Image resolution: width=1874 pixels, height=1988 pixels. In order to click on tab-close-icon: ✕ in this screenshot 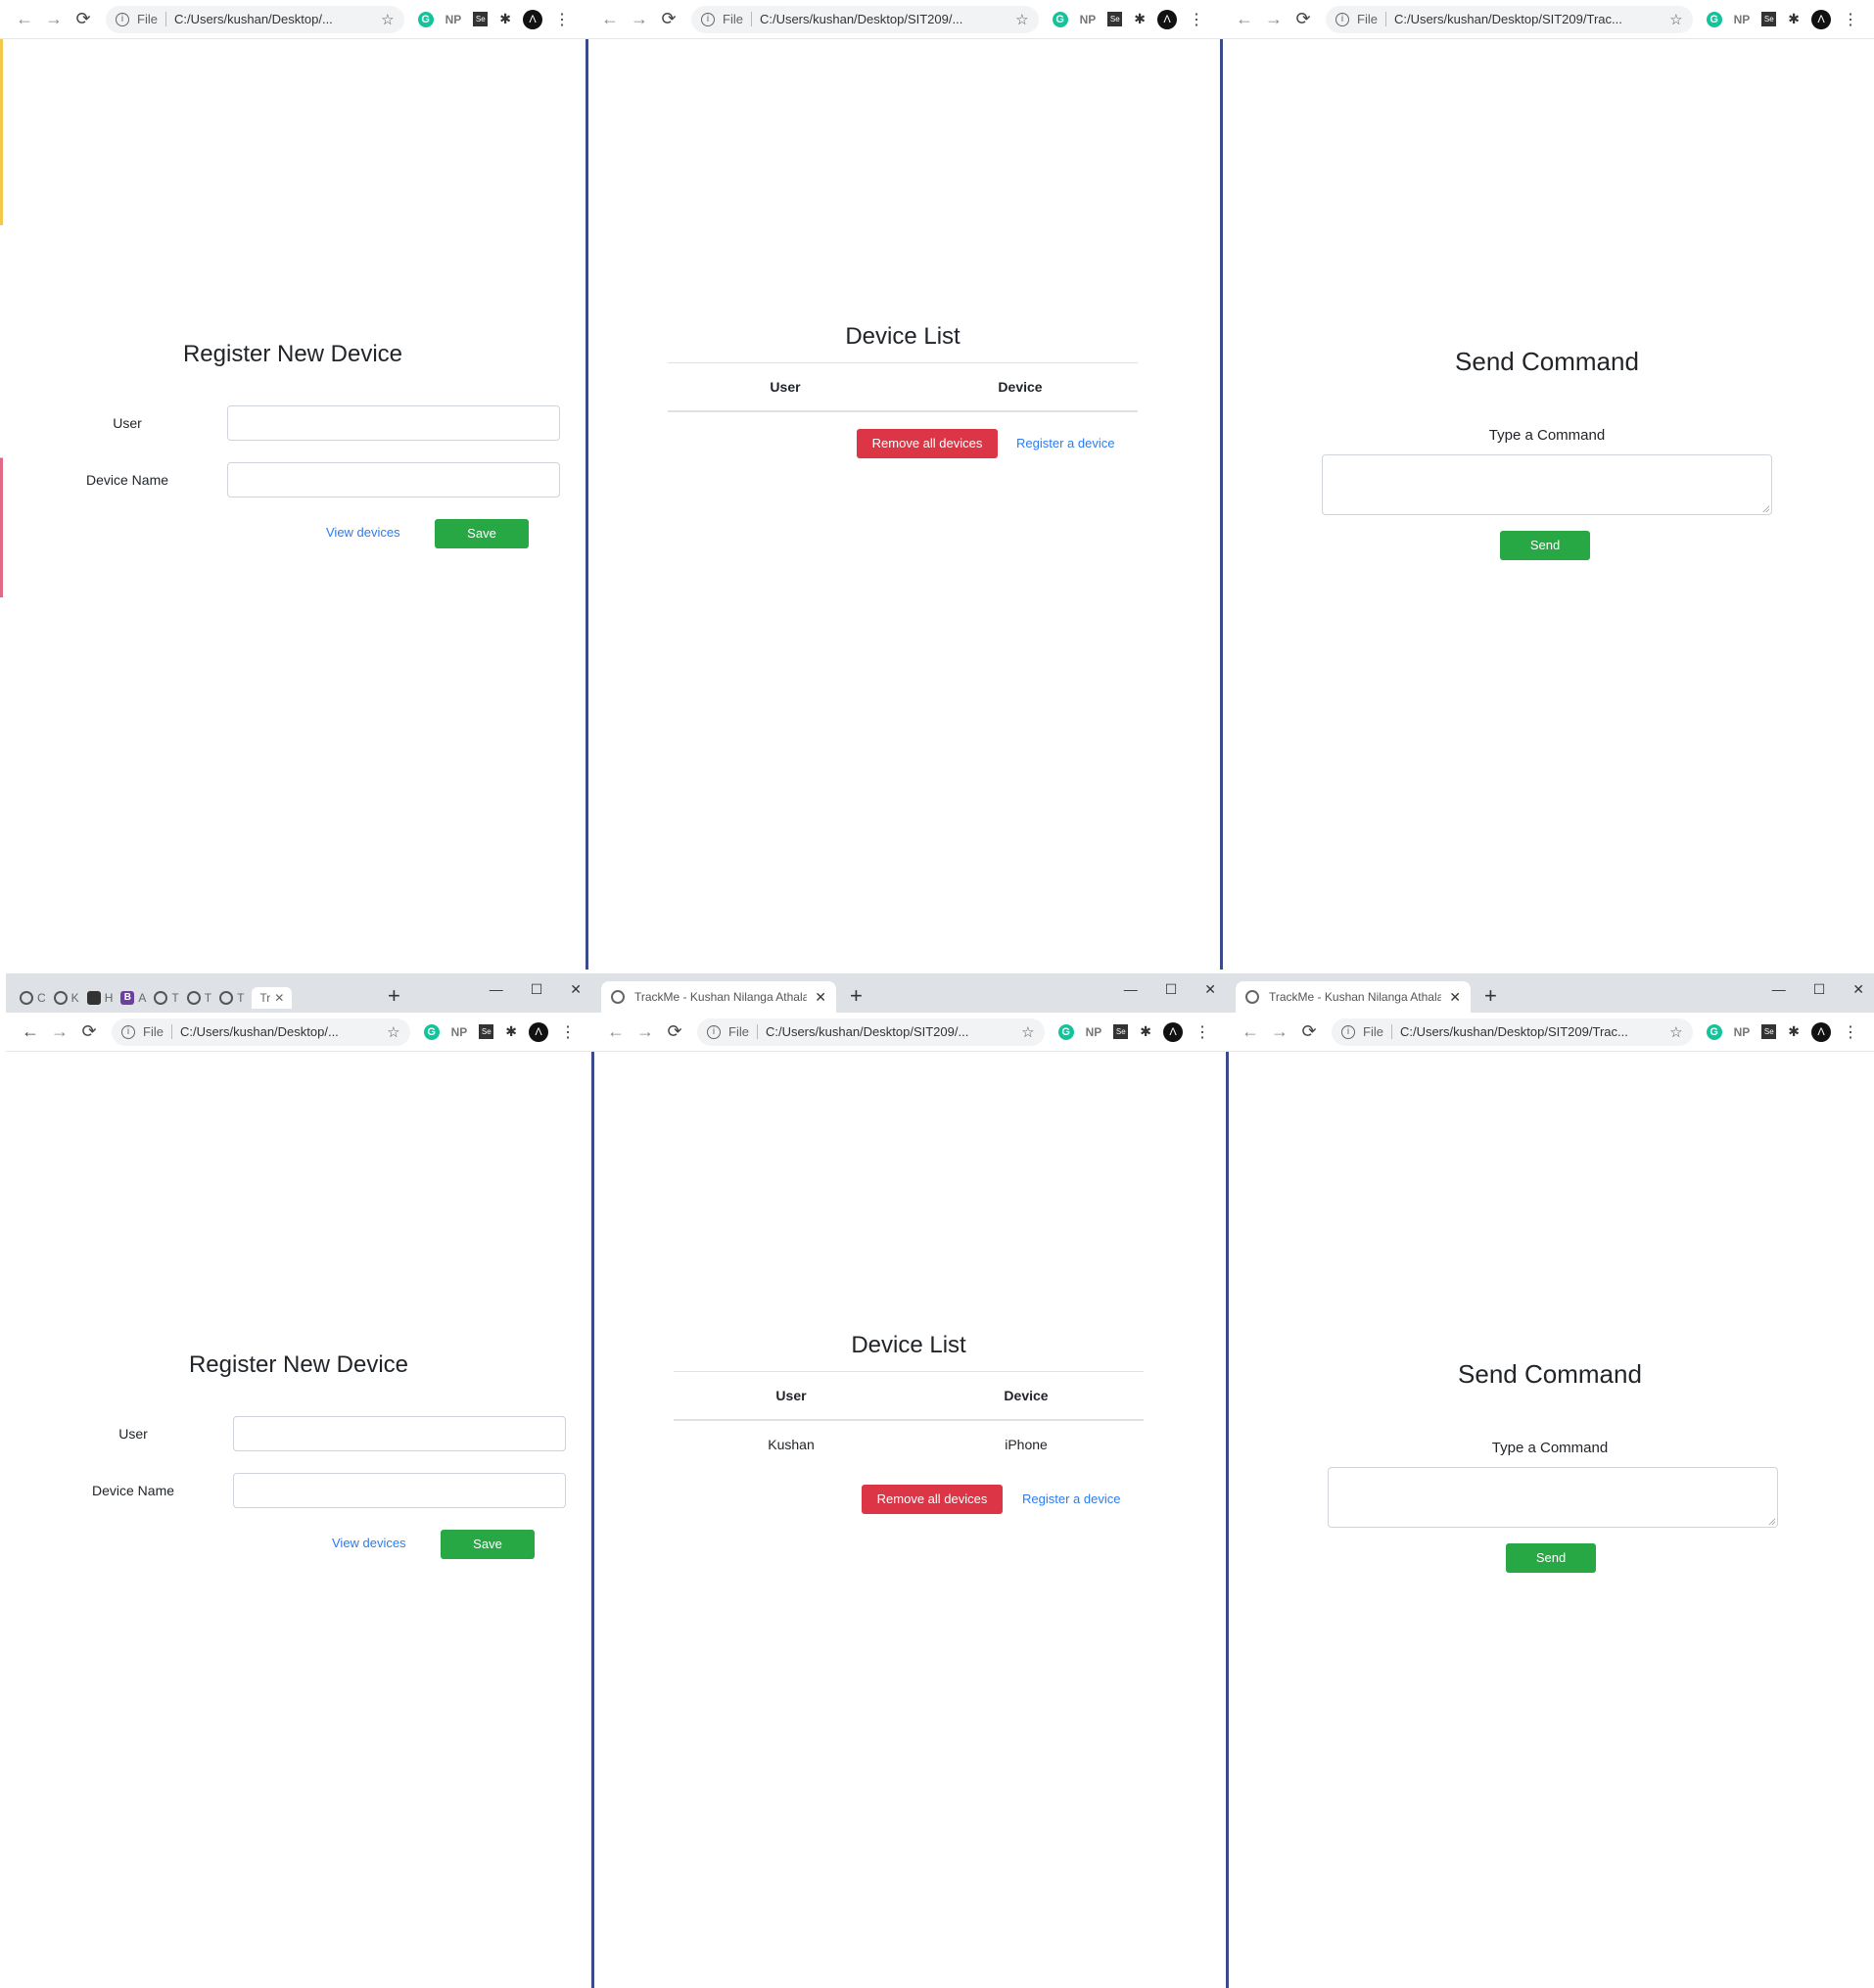, I will do `click(279, 998)`.